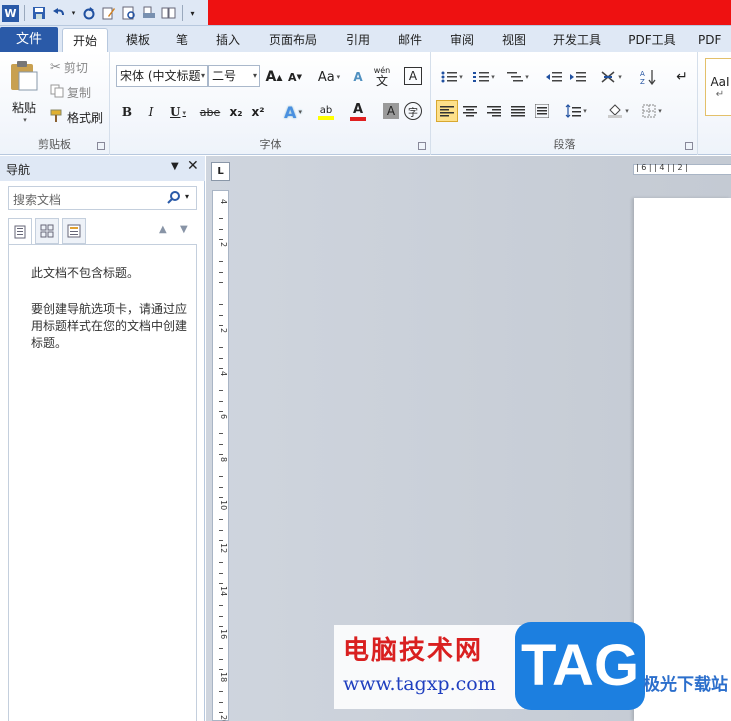 This screenshot has width=731, height=721. I want to click on tab-mailings: 邮件, so click(410, 40).